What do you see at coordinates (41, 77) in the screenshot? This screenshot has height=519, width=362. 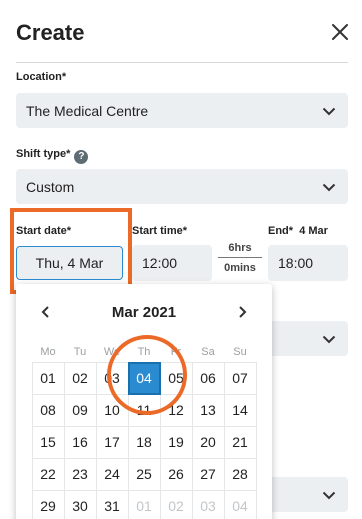 I see `location-label: Location*` at bounding box center [41, 77].